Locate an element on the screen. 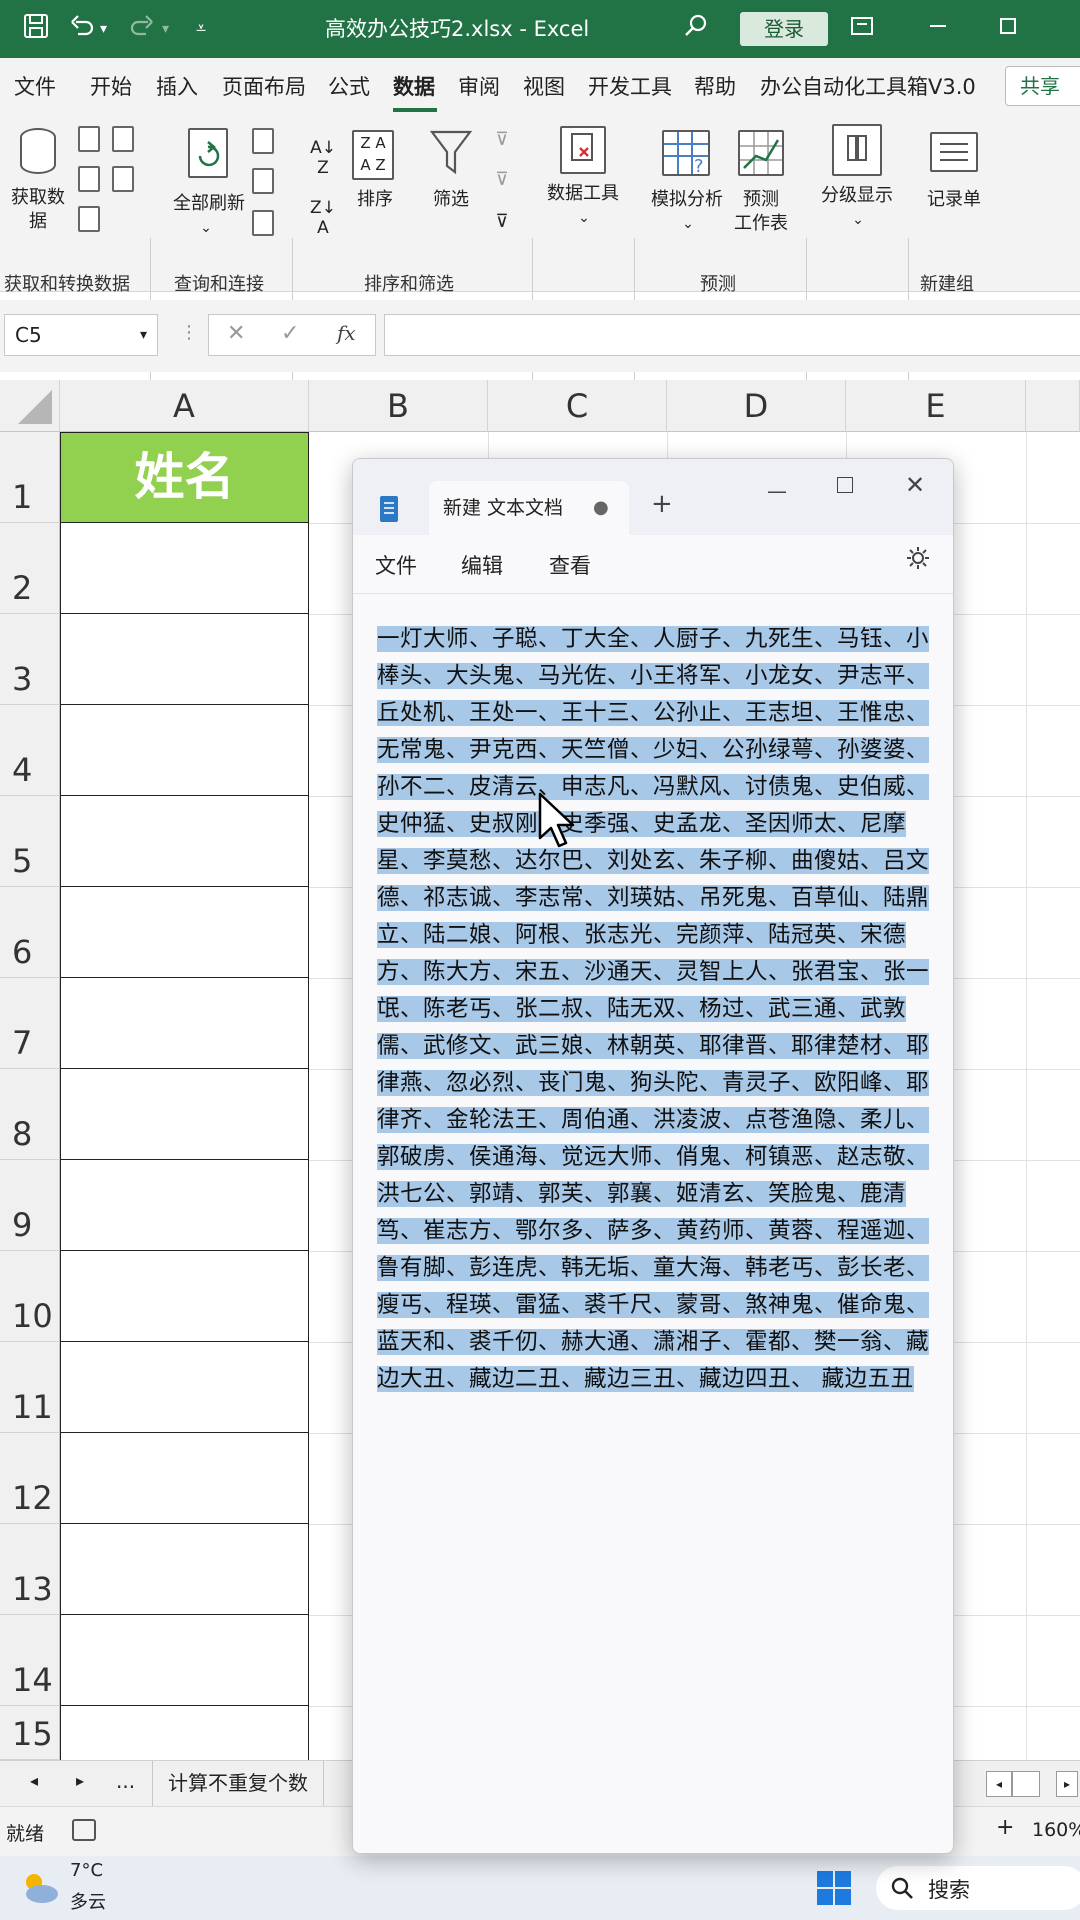 The width and height of the screenshot is (1080, 1920). forecast-sheet-label: 预测 is located at coordinates (761, 200).